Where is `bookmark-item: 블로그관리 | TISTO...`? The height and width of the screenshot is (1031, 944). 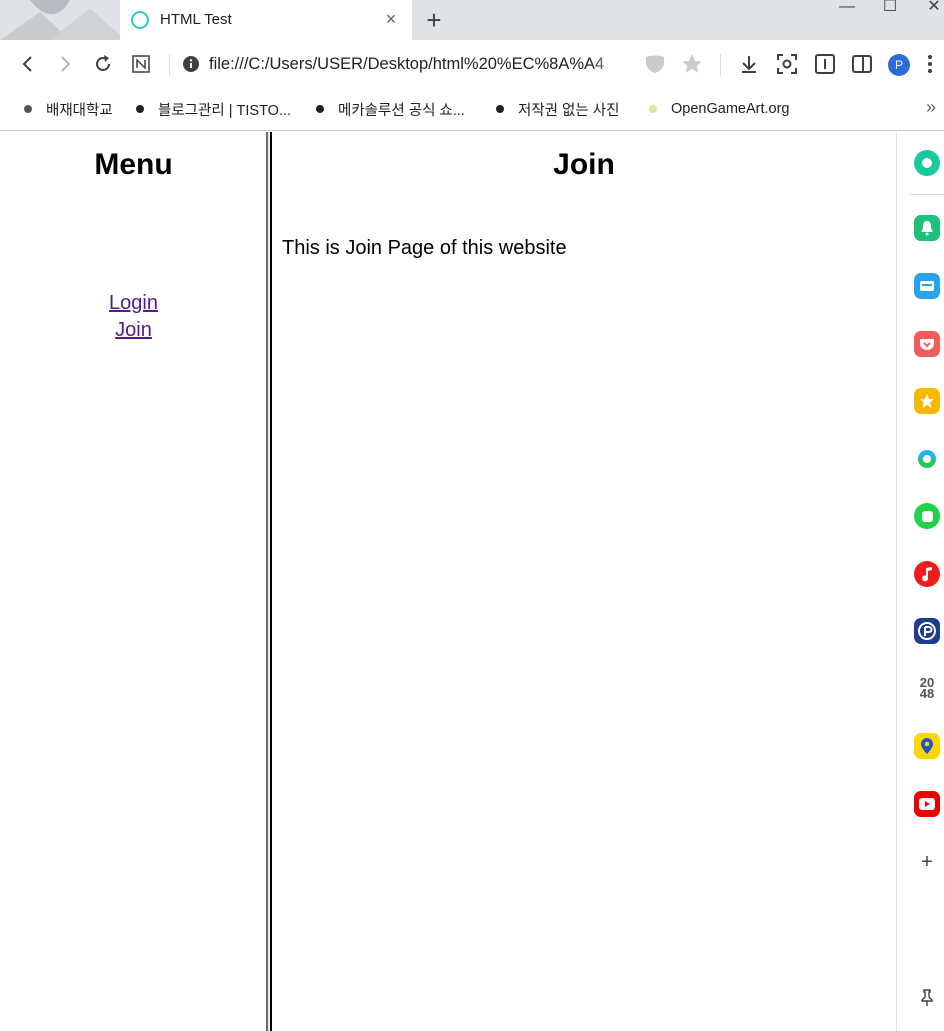 bookmark-item: 블로그관리 | TISTO... is located at coordinates (213, 109).